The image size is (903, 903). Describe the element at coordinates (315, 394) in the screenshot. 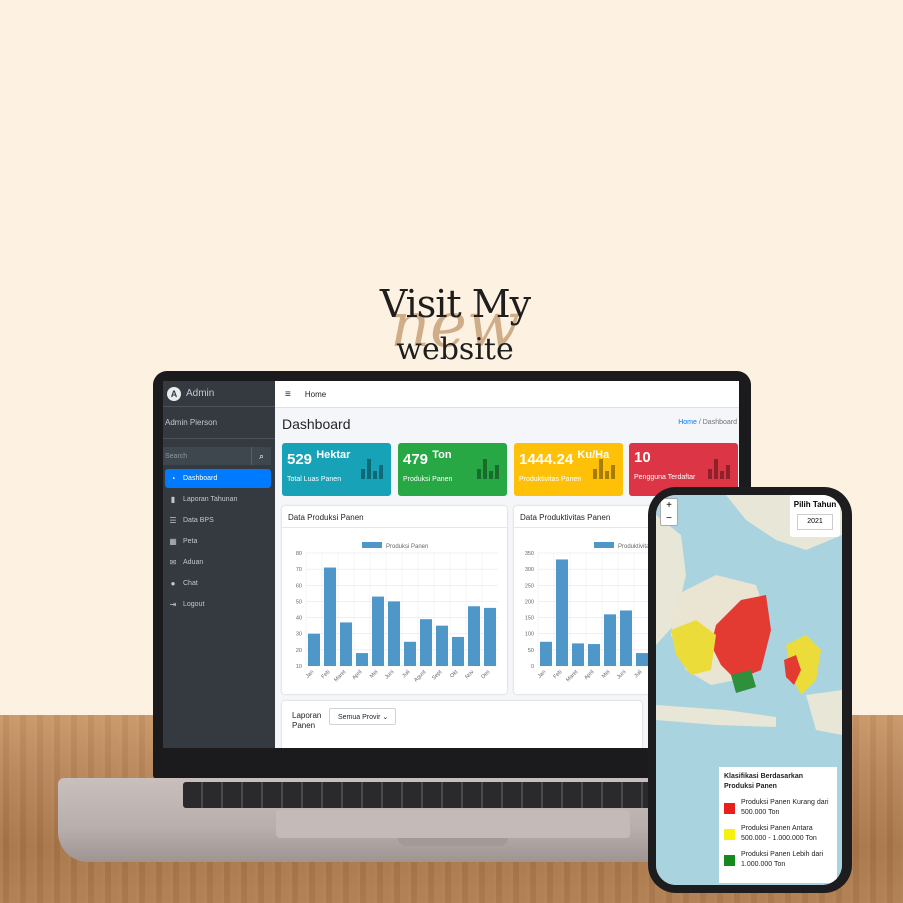

I see `topbar-home-link: Home` at that location.